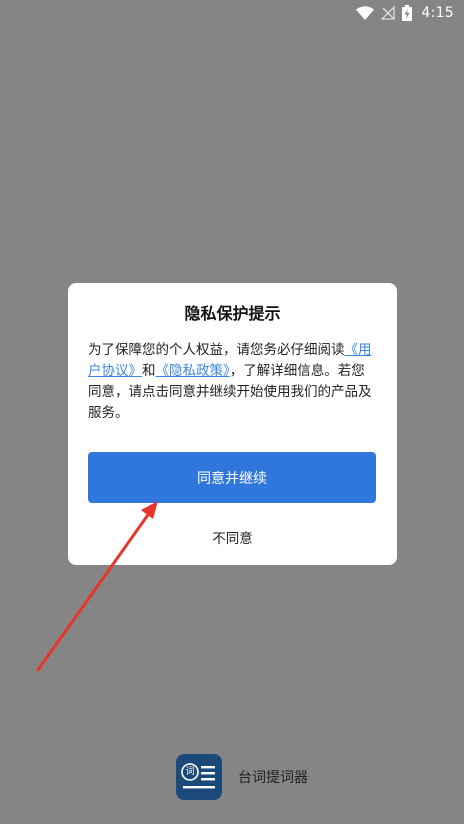 The width and height of the screenshot is (464, 824). I want to click on red-arrow-annotation, so click(97, 586).